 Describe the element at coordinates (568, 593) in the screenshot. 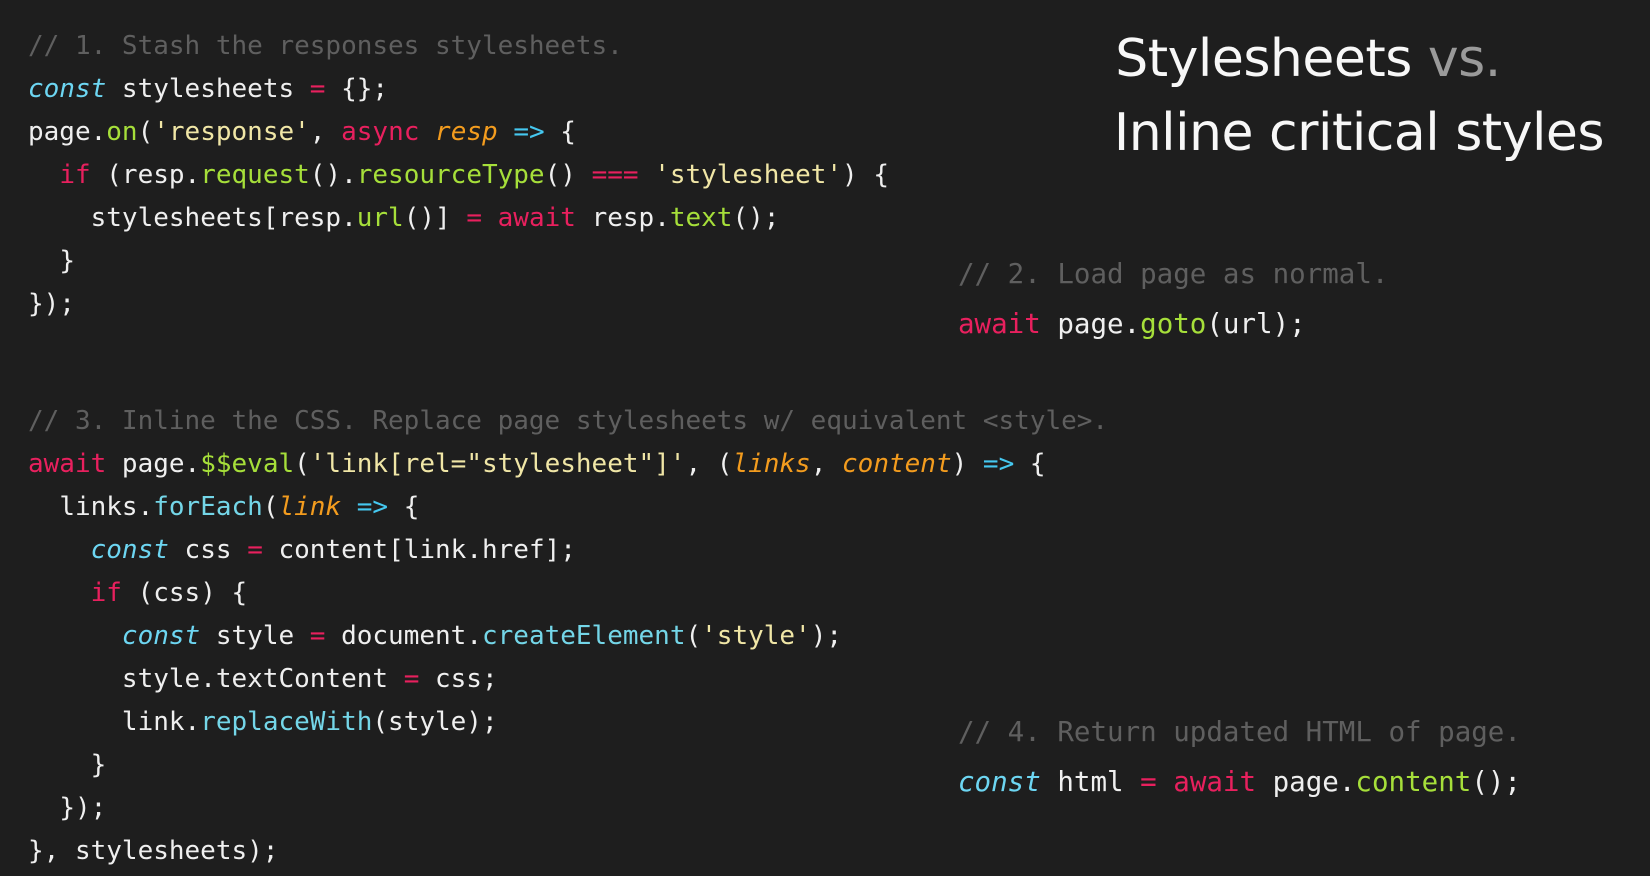

I see `code-line-3-5: if (css) {` at that location.